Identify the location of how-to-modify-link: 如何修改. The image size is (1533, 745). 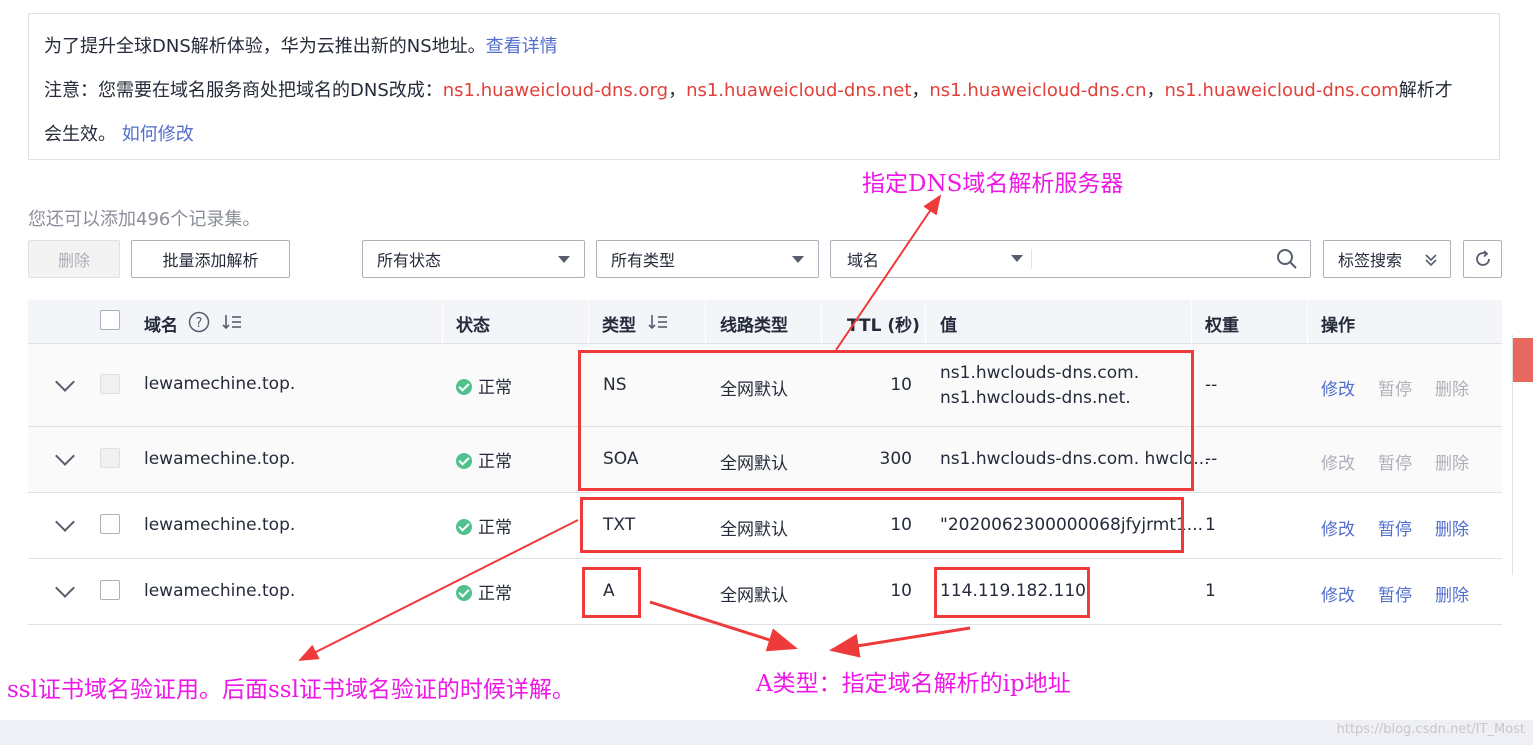
(158, 134).